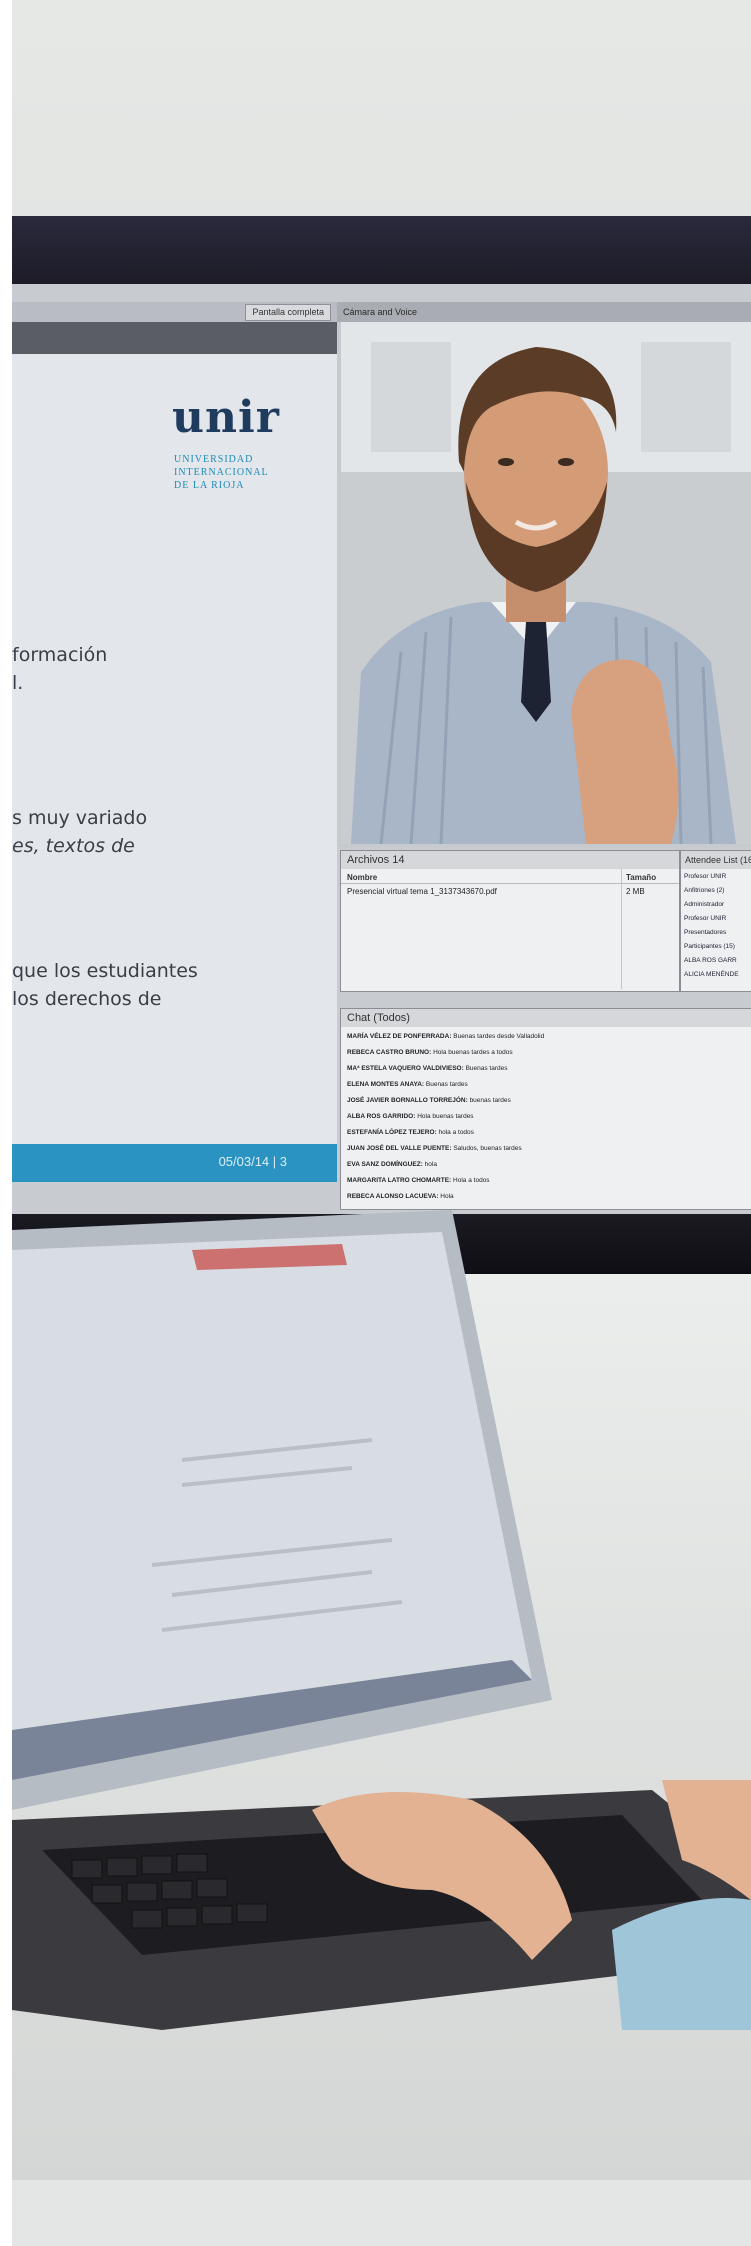 The height and width of the screenshot is (2246, 751). Describe the element at coordinates (709, 946) in the screenshot. I see `attendee-group: Participantes (15)` at that location.